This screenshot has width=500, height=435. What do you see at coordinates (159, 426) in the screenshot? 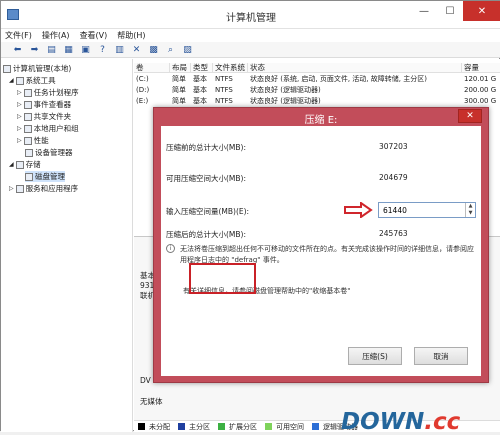
I see `legend-label: 未分配` at bounding box center [159, 426].